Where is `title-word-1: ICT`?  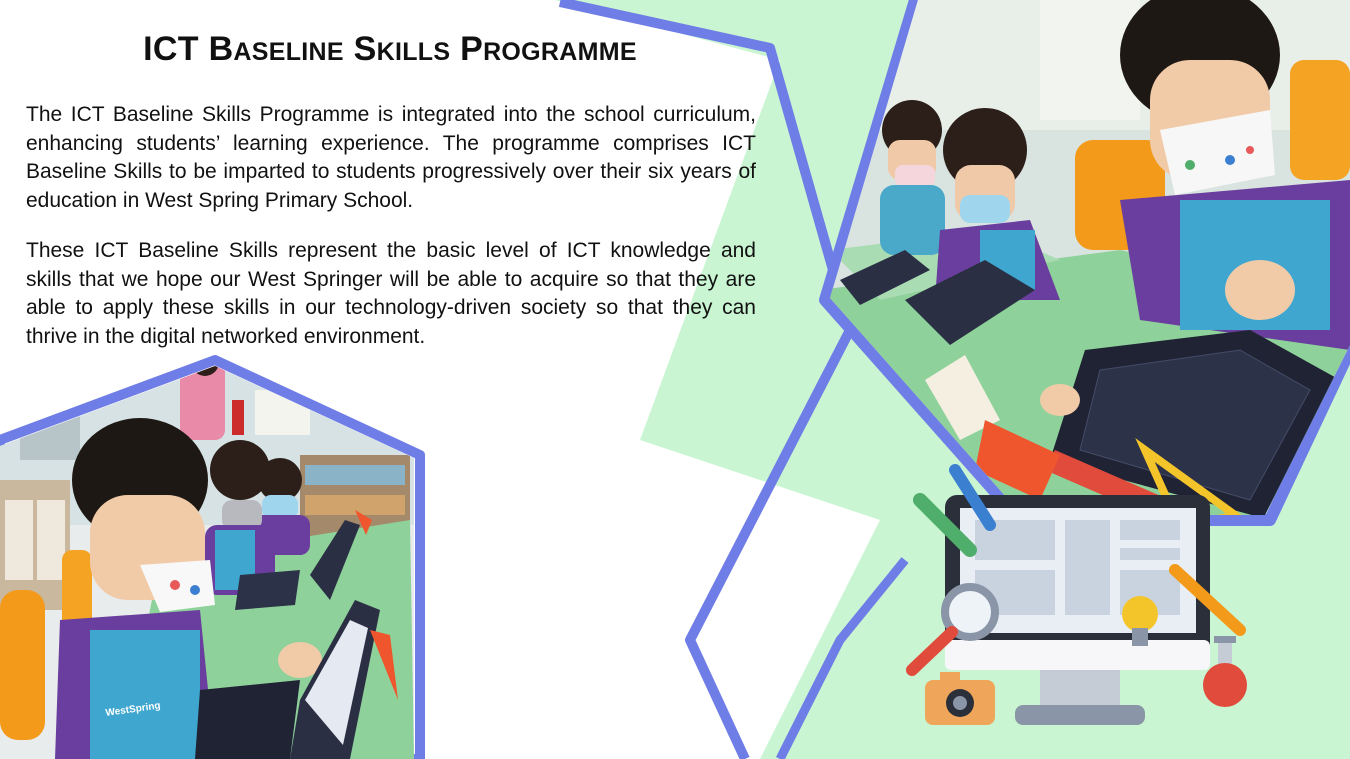
title-word-1: ICT is located at coordinates (171, 49).